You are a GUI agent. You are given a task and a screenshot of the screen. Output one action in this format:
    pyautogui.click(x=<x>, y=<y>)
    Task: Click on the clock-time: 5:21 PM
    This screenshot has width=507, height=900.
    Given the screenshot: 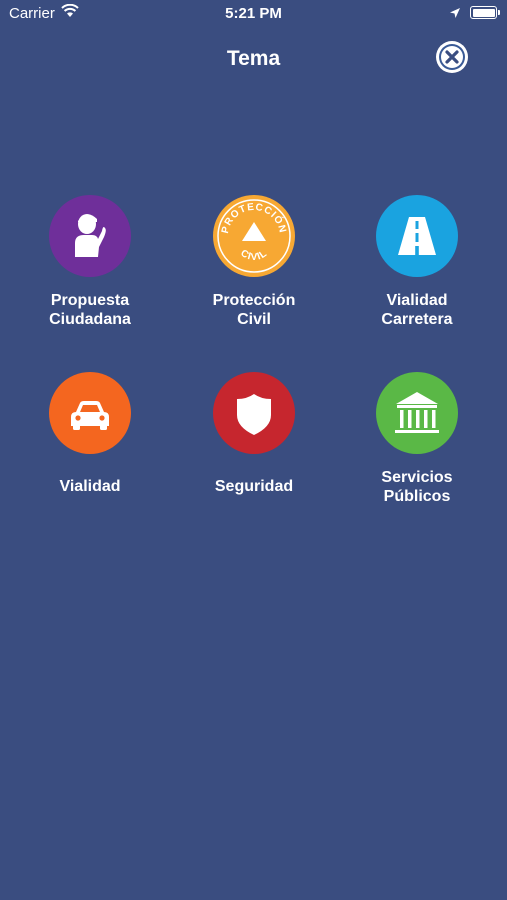 What is the action you would take?
    pyautogui.click(x=253, y=13)
    